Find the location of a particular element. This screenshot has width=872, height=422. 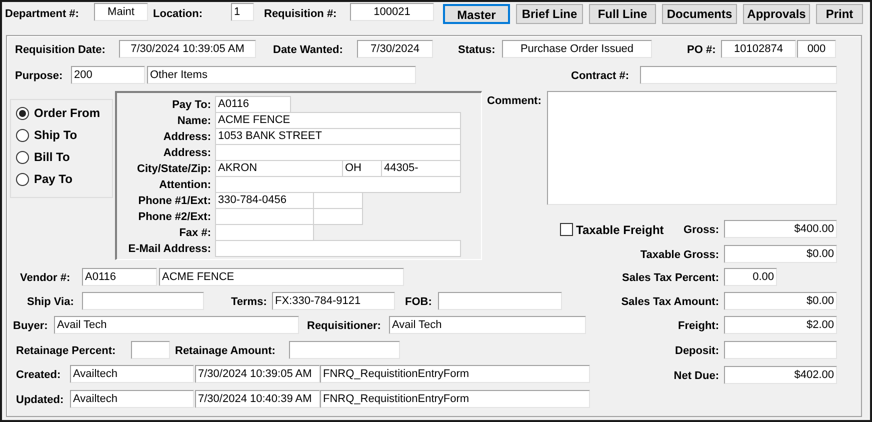

field-label: City/State/Zip: is located at coordinates (173, 169).